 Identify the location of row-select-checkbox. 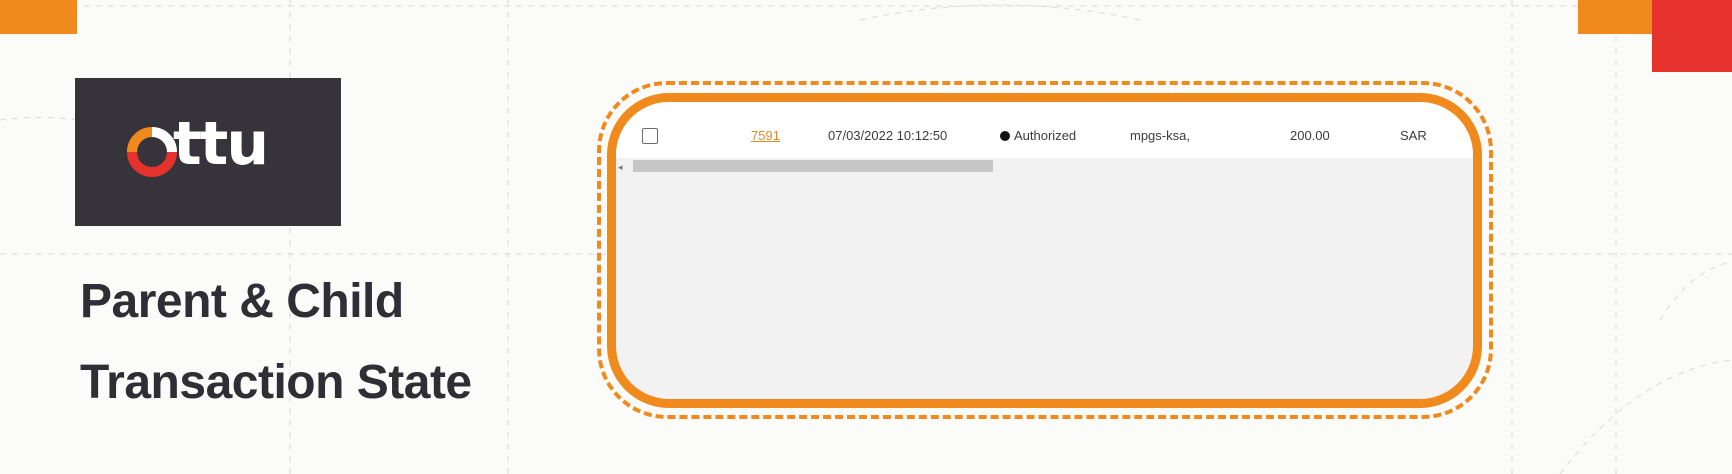
(650, 136).